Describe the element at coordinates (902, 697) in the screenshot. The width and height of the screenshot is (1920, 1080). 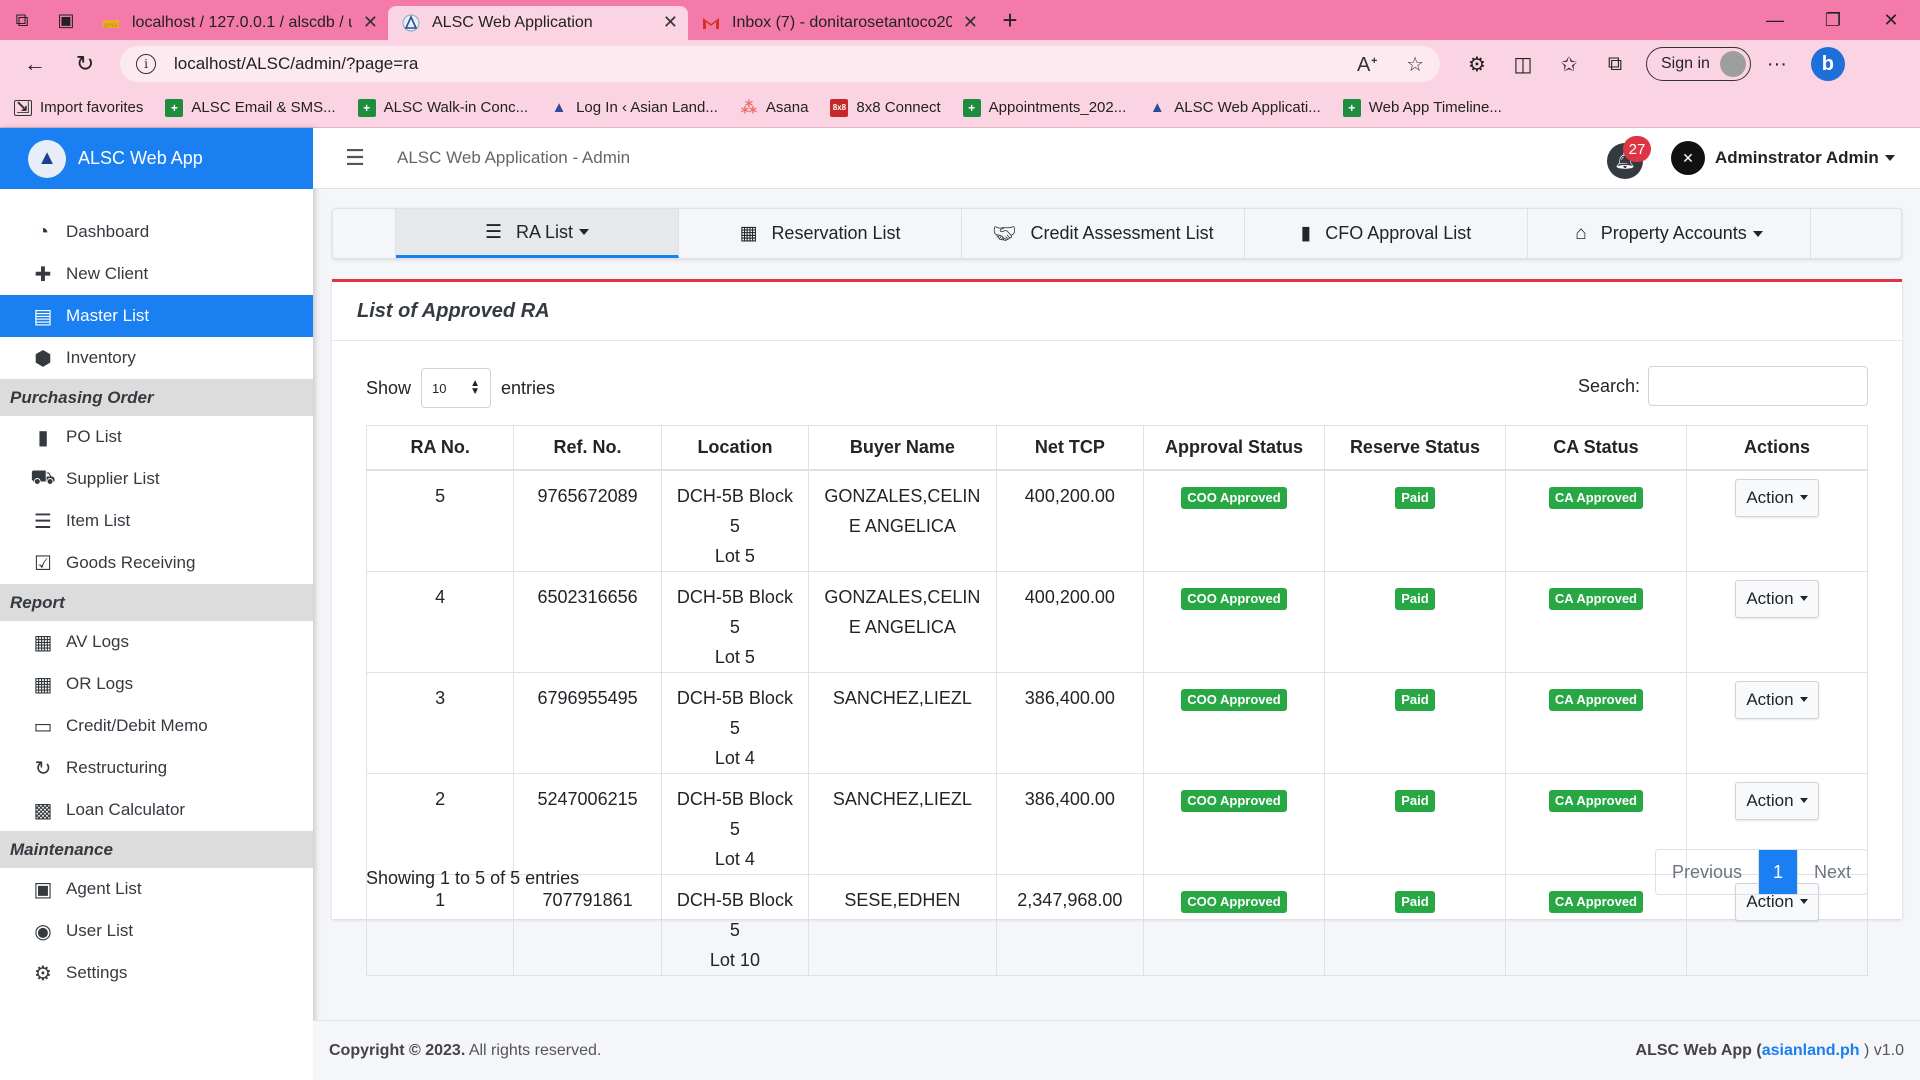
I see `buyer-line: SANCHEZ,LIEZL` at that location.